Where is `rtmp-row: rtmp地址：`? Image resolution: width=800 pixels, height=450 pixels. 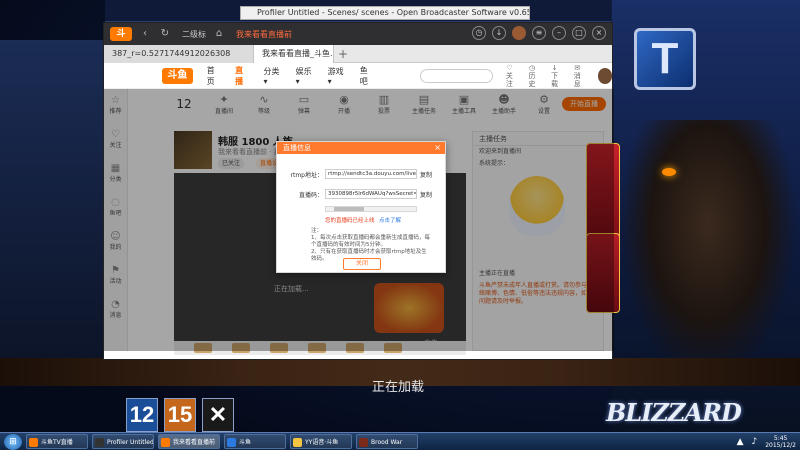
rtmp-row: rtmp地址： is located at coordinates (305, 174).